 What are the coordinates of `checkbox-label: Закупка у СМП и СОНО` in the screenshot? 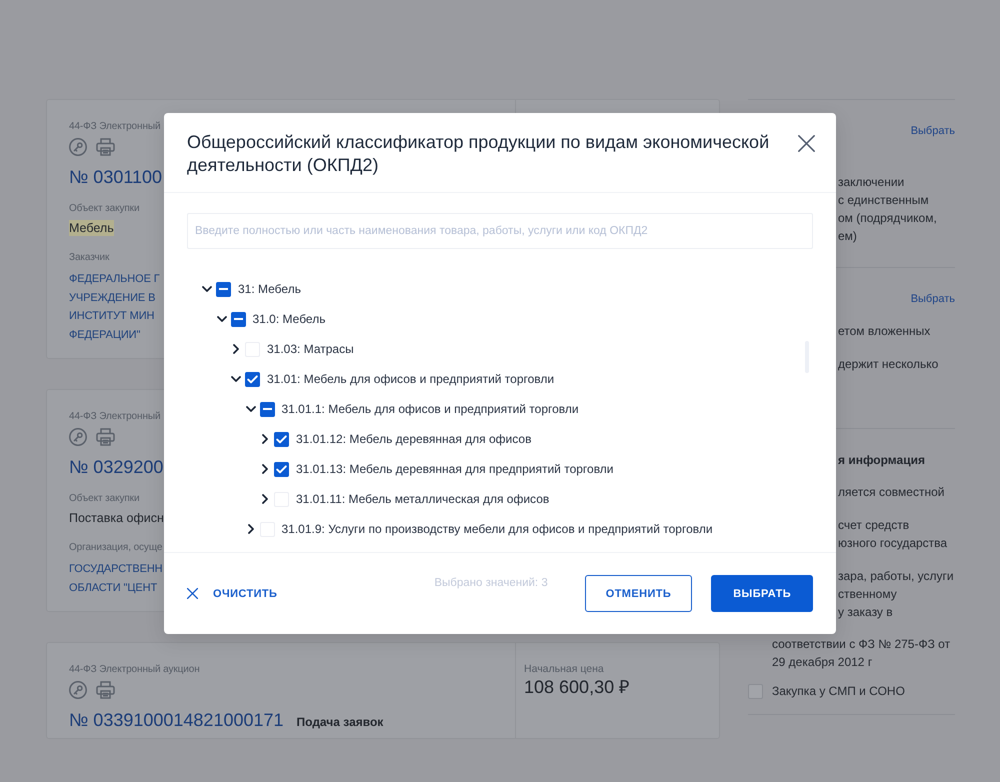 It's located at (838, 691).